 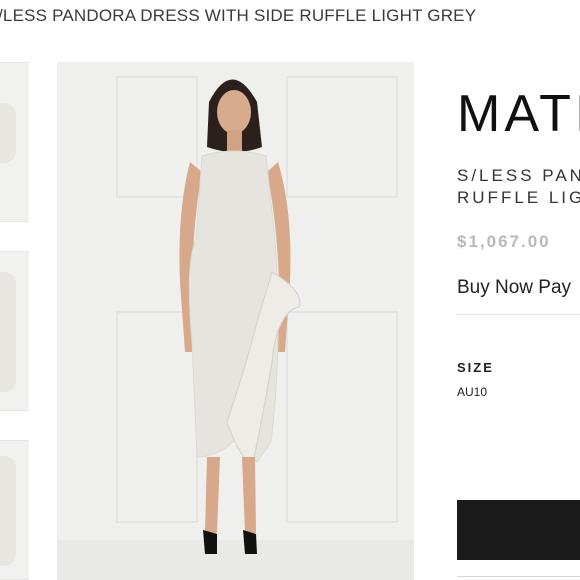 I want to click on size-label: SIZE, so click(x=475, y=367).